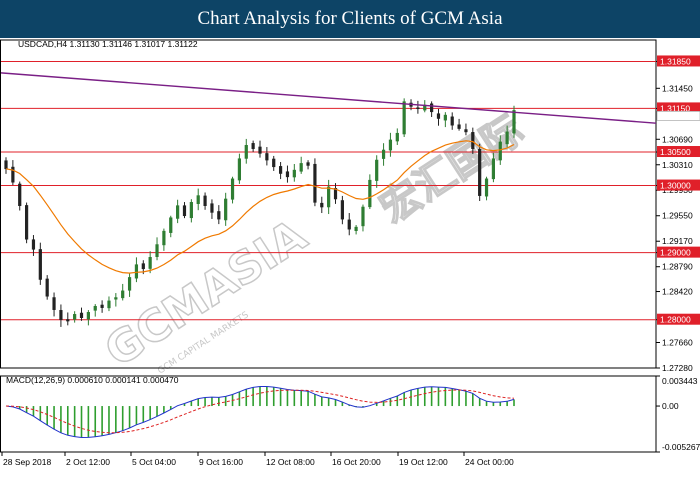 The width and height of the screenshot is (700, 500). What do you see at coordinates (677, 292) in the screenshot?
I see `price-tick-label: 1.28420` at bounding box center [677, 292].